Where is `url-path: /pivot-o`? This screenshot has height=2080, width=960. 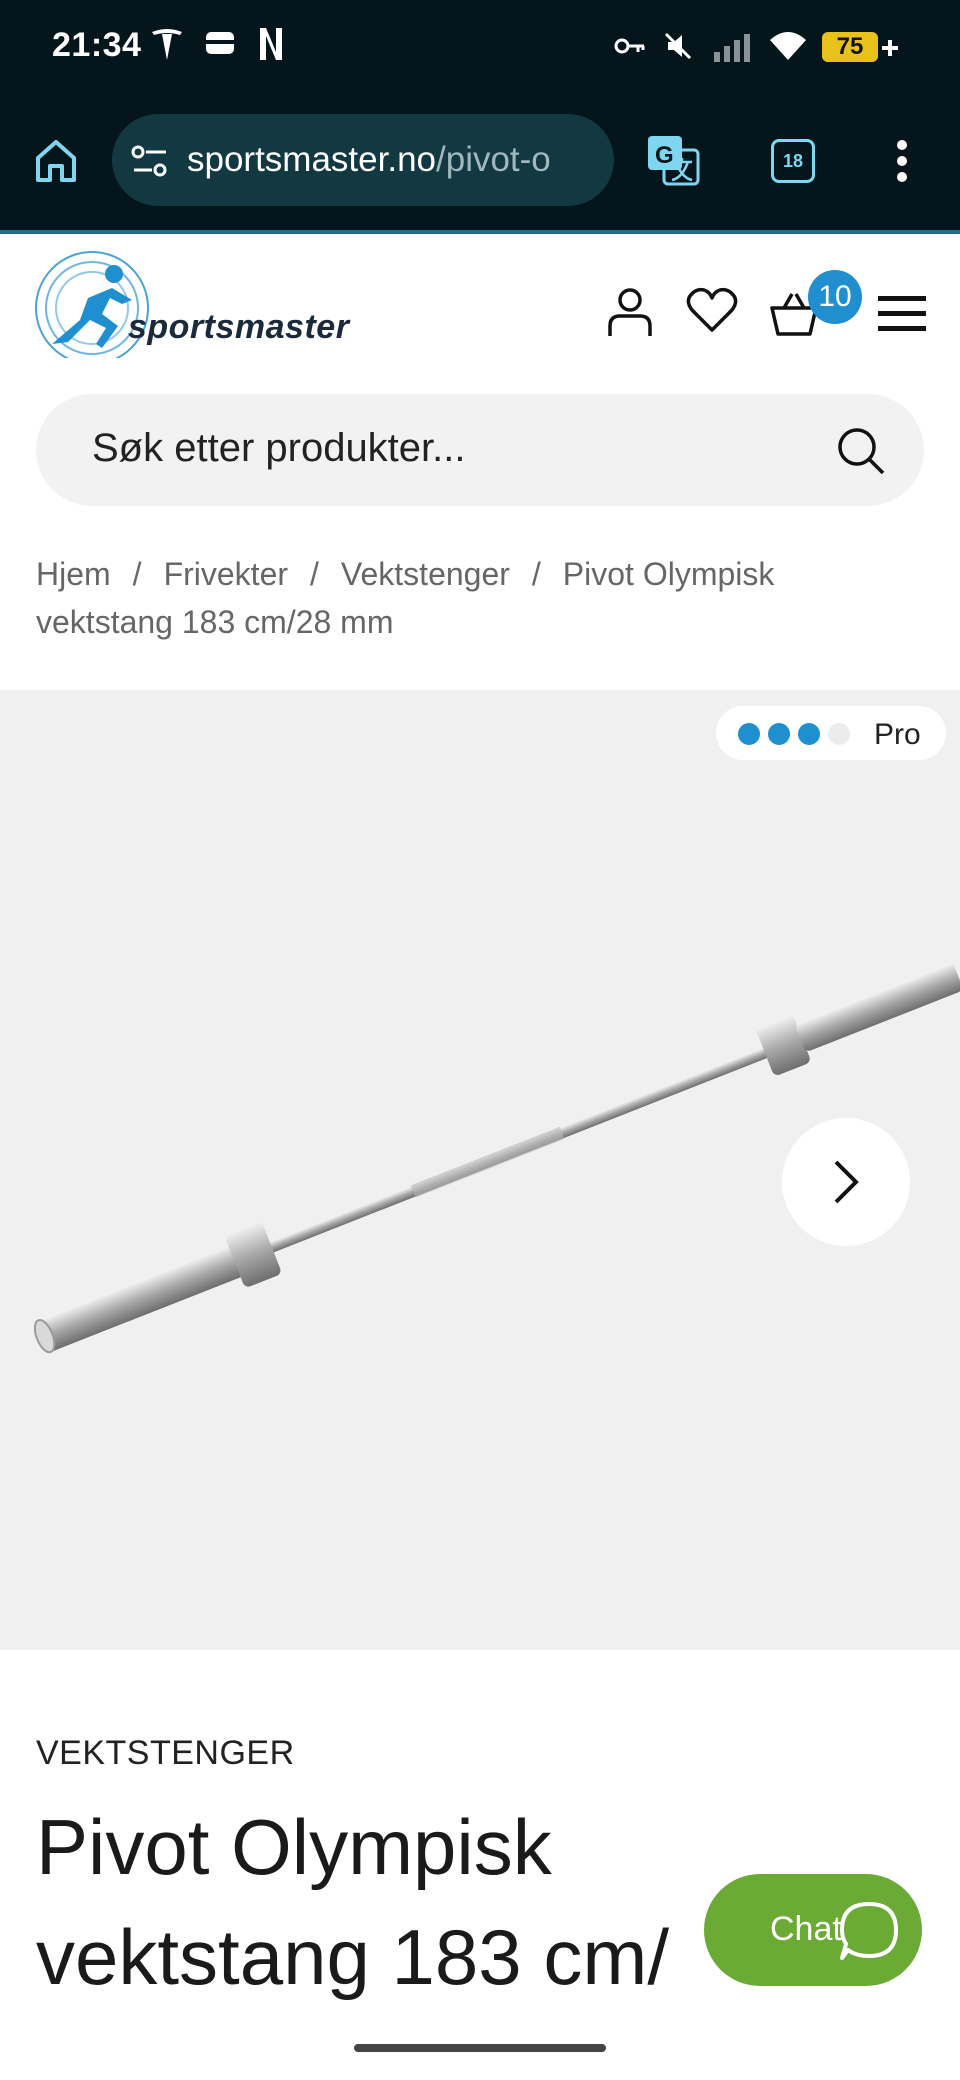 url-path: /pivot-o is located at coordinates (493, 159).